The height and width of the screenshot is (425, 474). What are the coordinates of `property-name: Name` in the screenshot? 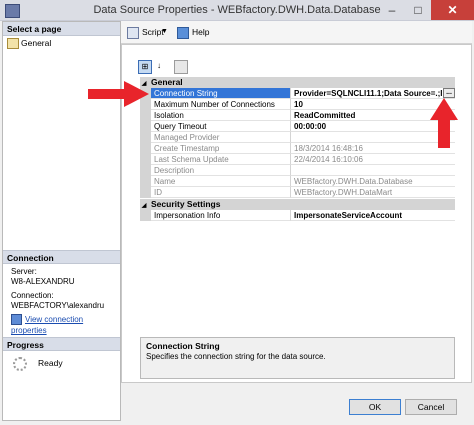 It's located at (221, 181).